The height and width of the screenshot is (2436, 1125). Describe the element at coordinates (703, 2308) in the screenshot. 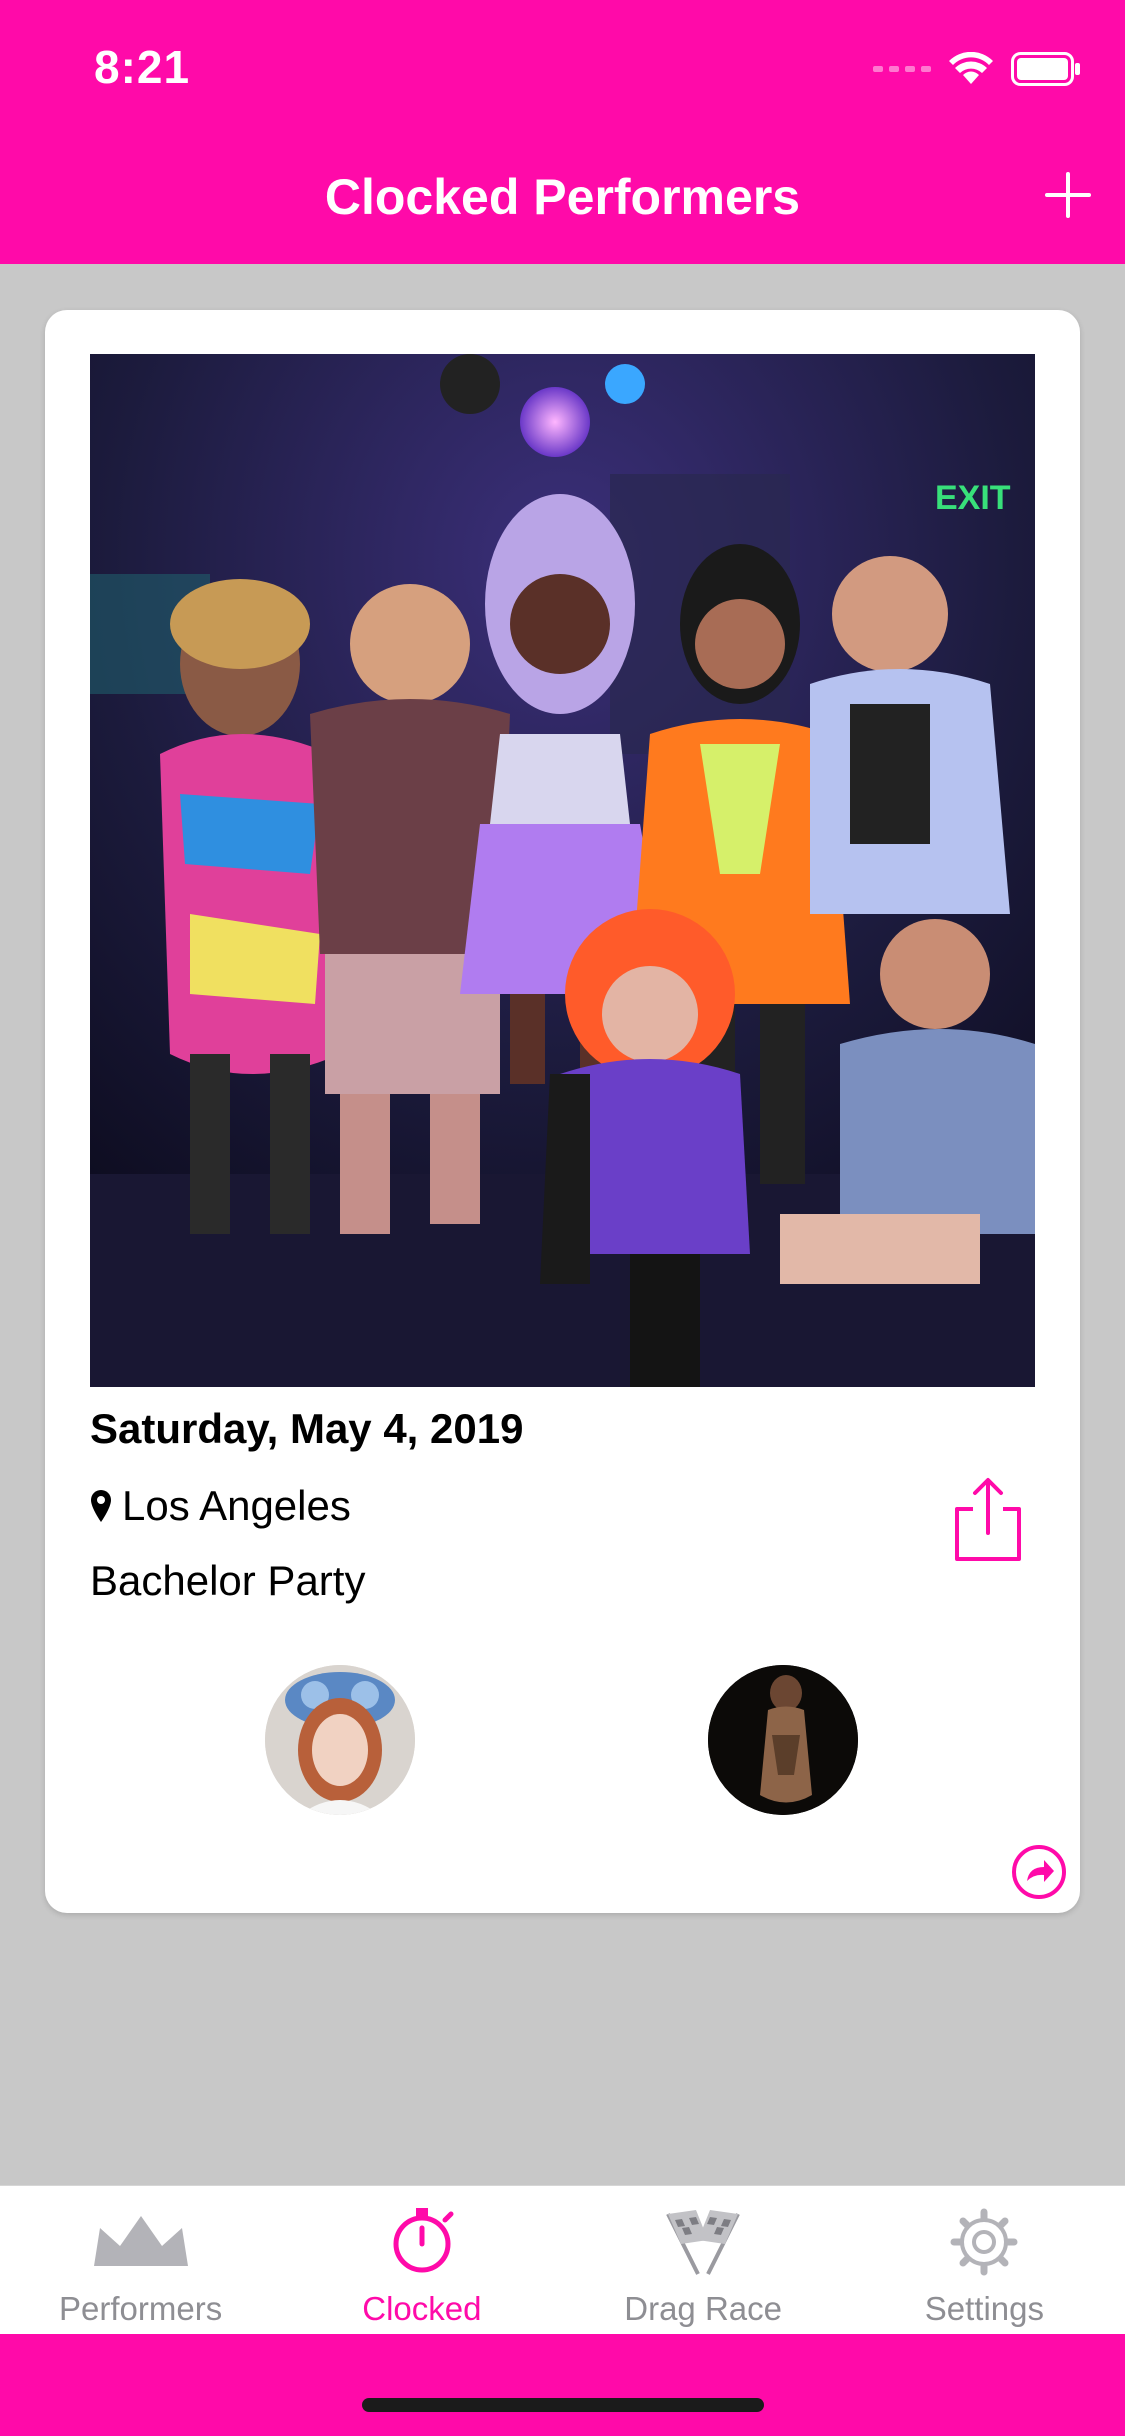

I see `tab-label: Drag Race` at that location.